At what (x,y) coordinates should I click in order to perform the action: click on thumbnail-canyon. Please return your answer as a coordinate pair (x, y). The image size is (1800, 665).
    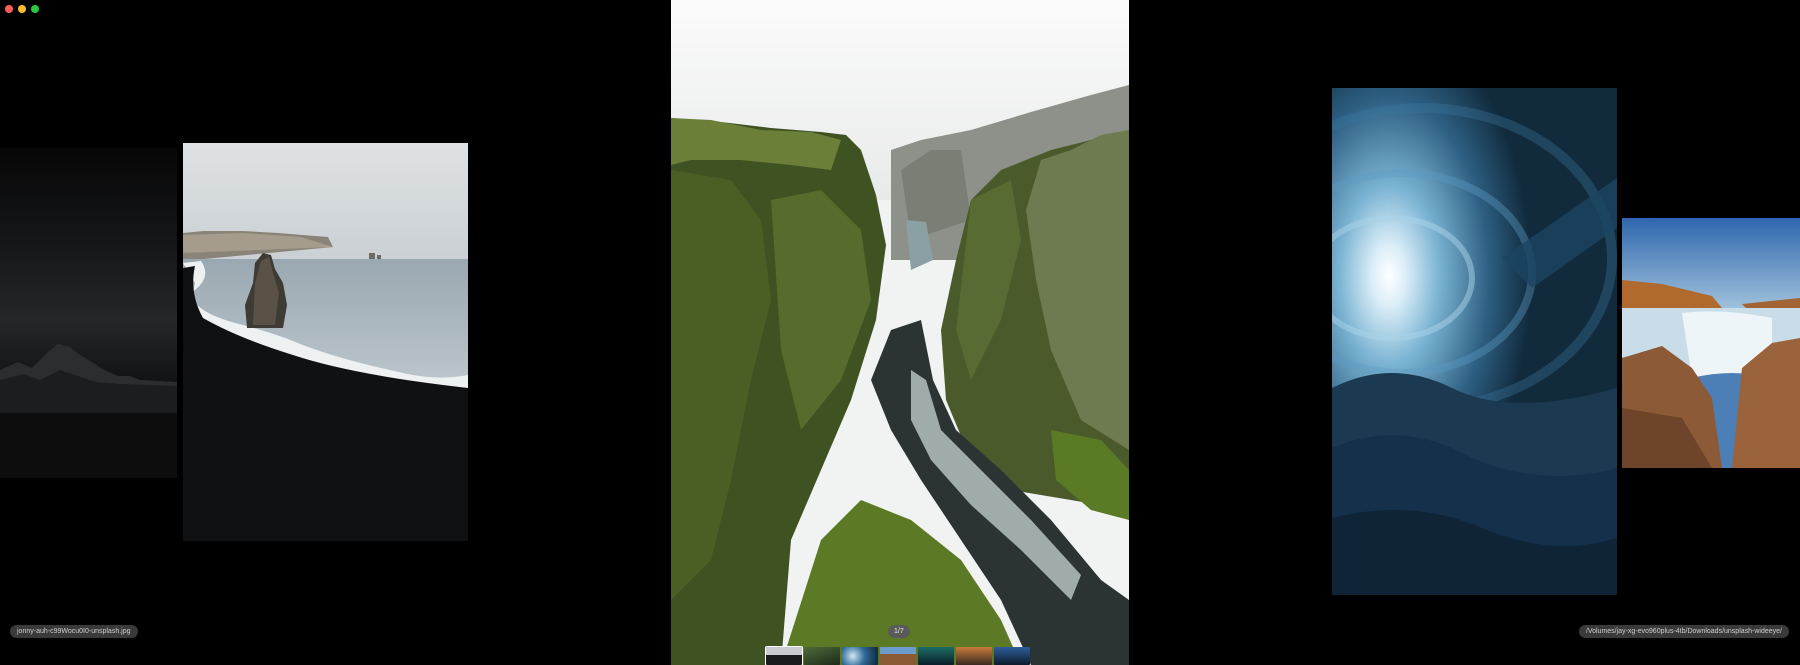
    Looking at the image, I should click on (822, 656).